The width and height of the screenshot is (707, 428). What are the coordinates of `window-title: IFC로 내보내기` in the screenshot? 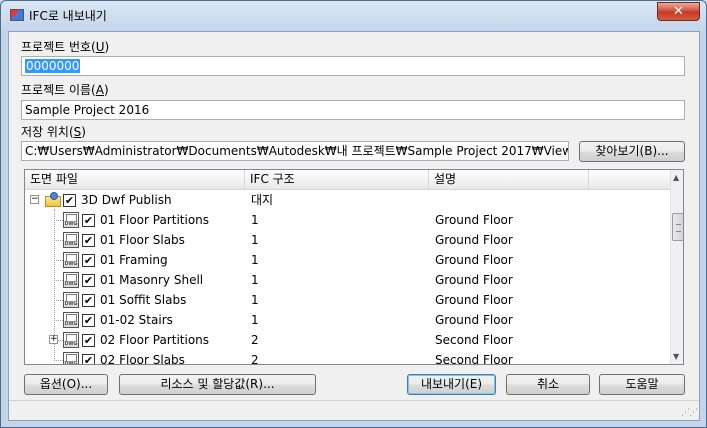 It's located at (68, 16).